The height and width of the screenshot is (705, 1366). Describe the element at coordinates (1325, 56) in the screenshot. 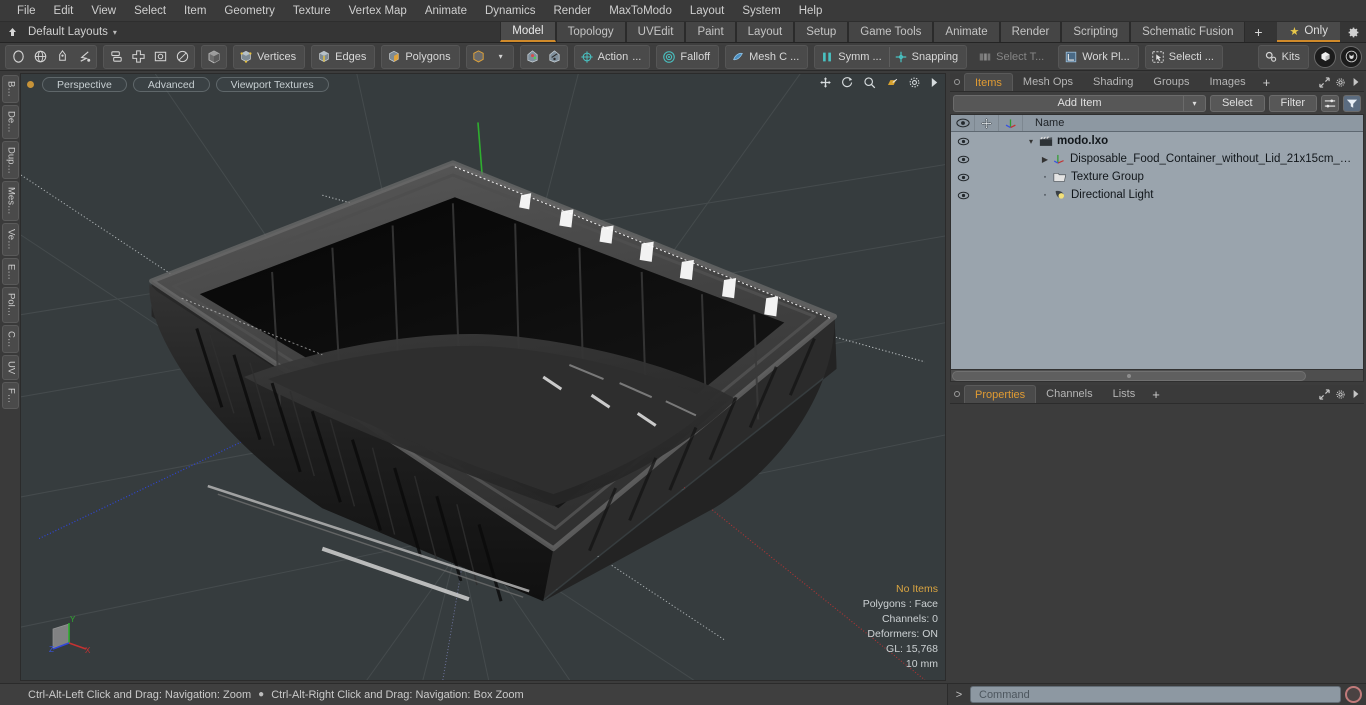

I see `modo-cube-logo` at that location.